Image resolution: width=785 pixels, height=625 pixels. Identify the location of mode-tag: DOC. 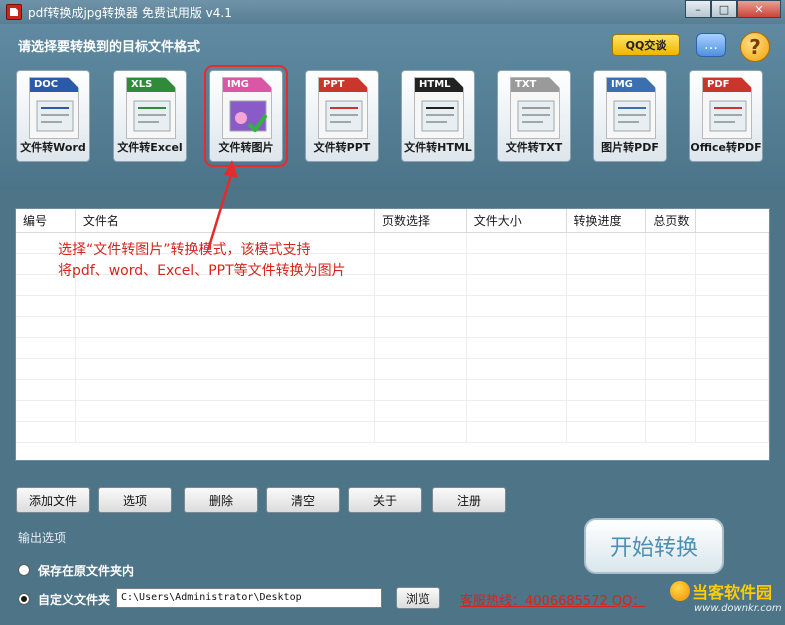
(54, 85).